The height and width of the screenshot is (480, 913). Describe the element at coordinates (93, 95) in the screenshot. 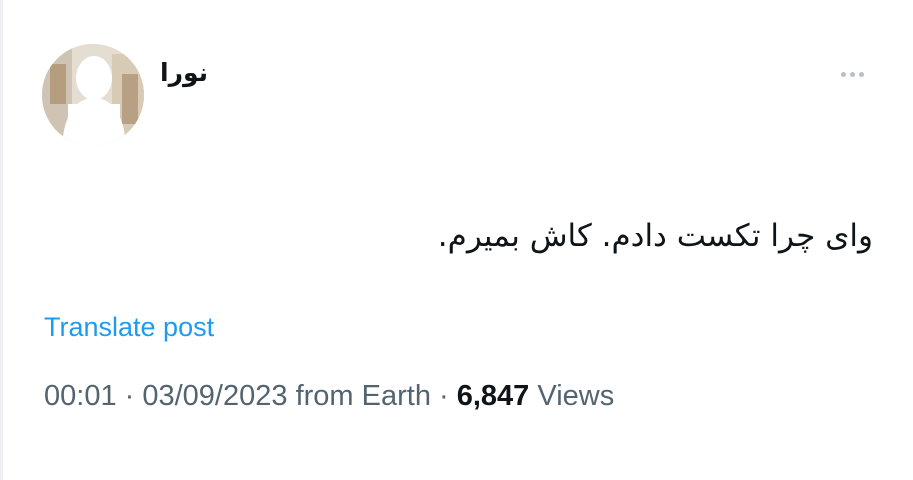

I see `avatar` at that location.